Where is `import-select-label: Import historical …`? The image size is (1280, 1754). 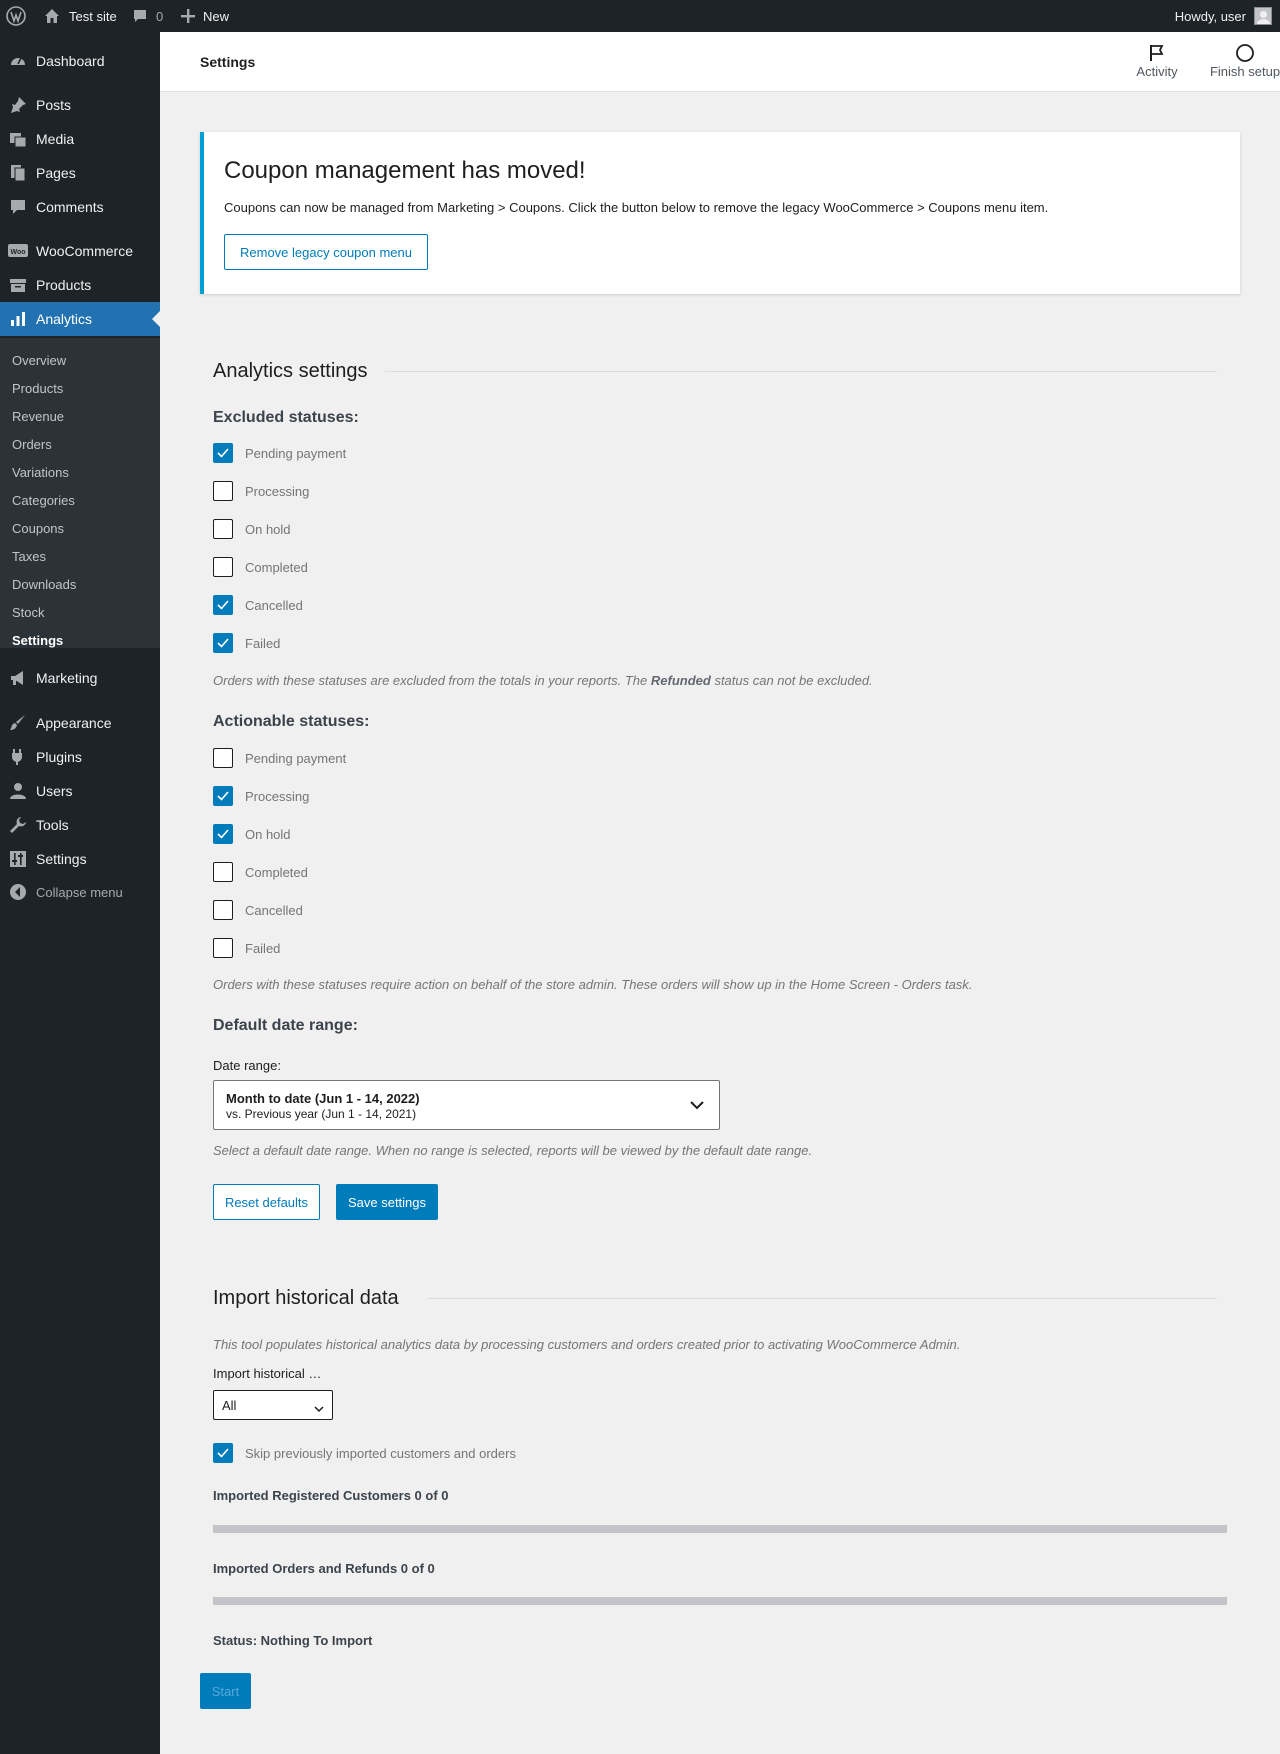 import-select-label: Import historical … is located at coordinates (267, 1373).